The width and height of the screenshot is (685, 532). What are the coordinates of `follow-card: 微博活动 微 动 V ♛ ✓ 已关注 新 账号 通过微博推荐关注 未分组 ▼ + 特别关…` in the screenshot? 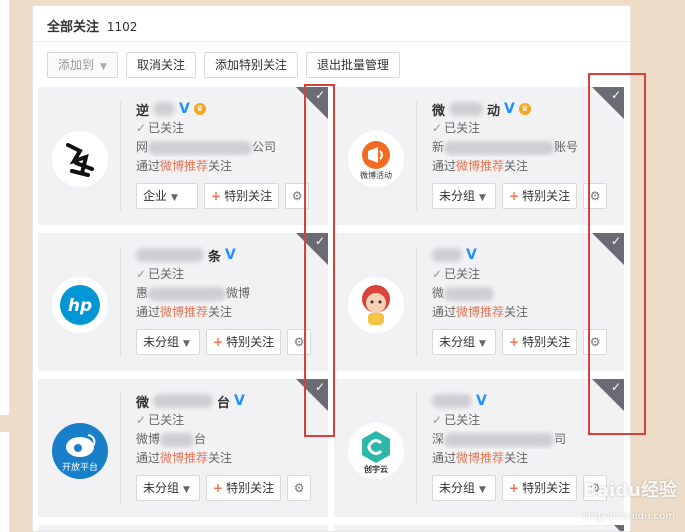 It's located at (479, 156).